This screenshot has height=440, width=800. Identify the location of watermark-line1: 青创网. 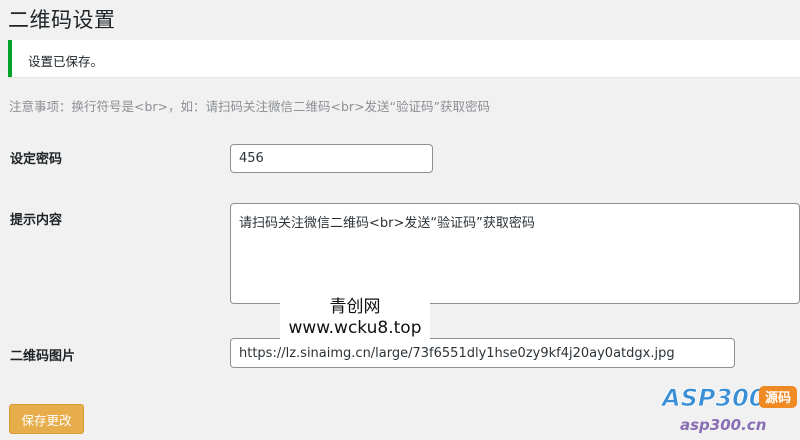
(355, 307).